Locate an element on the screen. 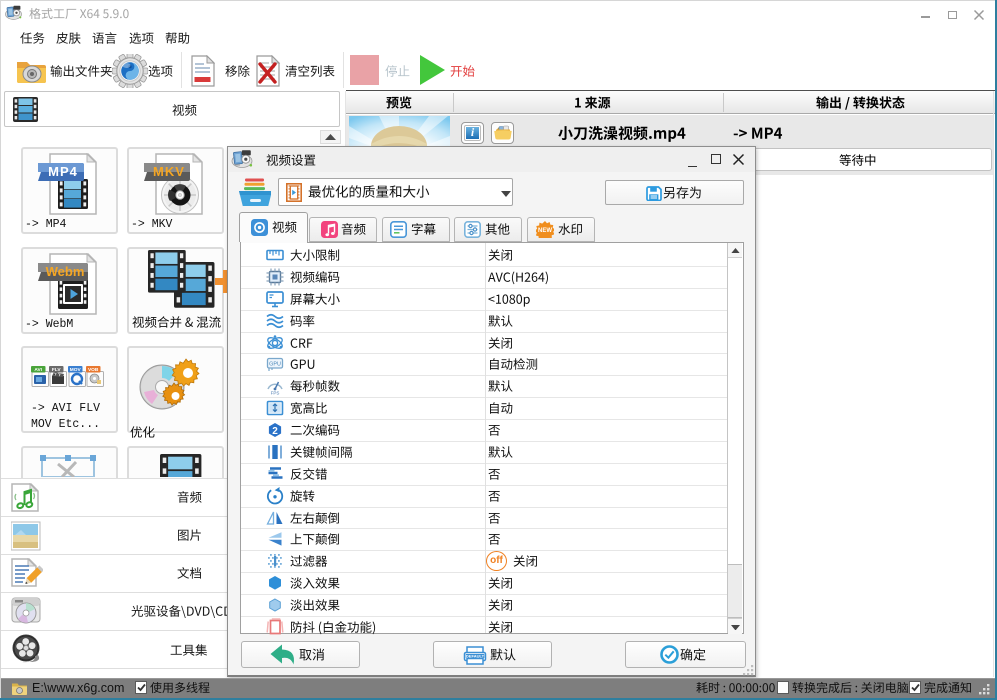 This screenshot has height=700, width=997. svg-text: NEW is located at coordinates (545, 231).